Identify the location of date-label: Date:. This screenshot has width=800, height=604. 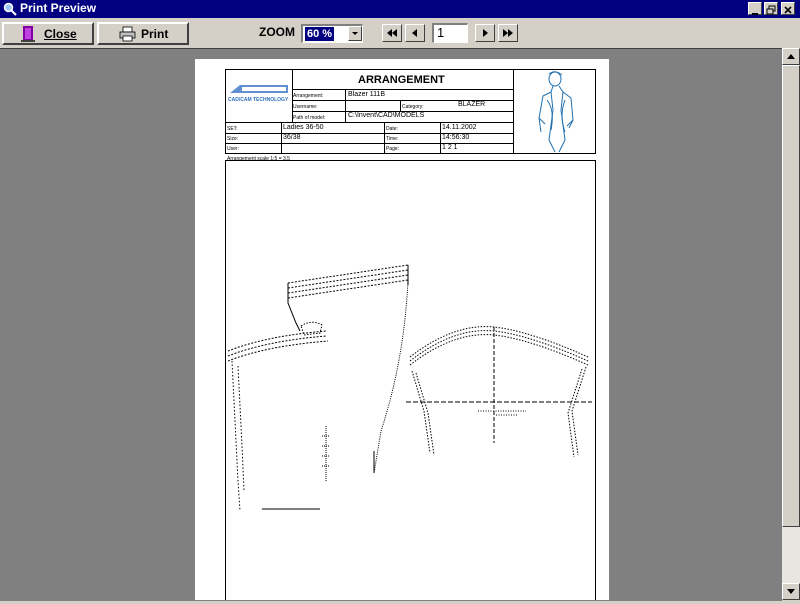
(392, 129).